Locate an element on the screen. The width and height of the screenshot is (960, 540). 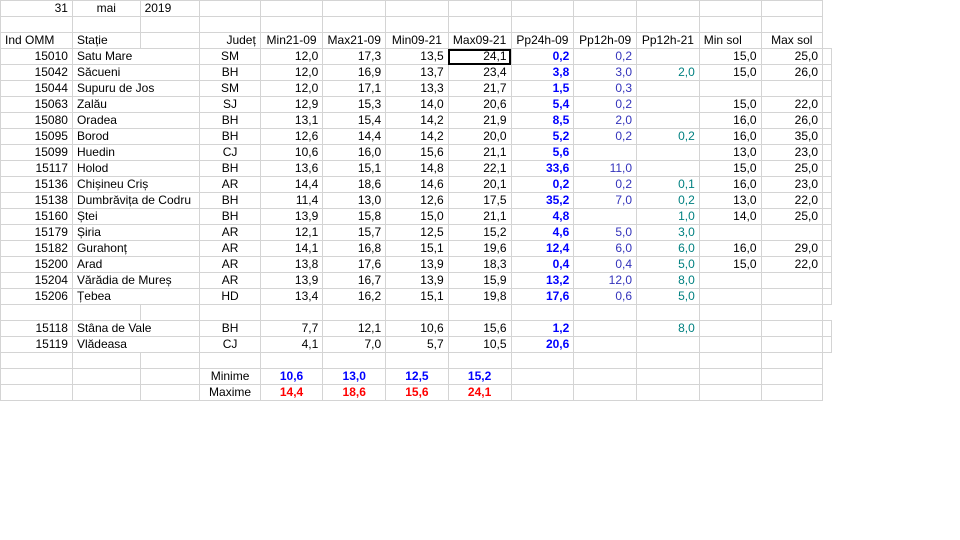
data-cell: 4,6 is located at coordinates (542, 232).